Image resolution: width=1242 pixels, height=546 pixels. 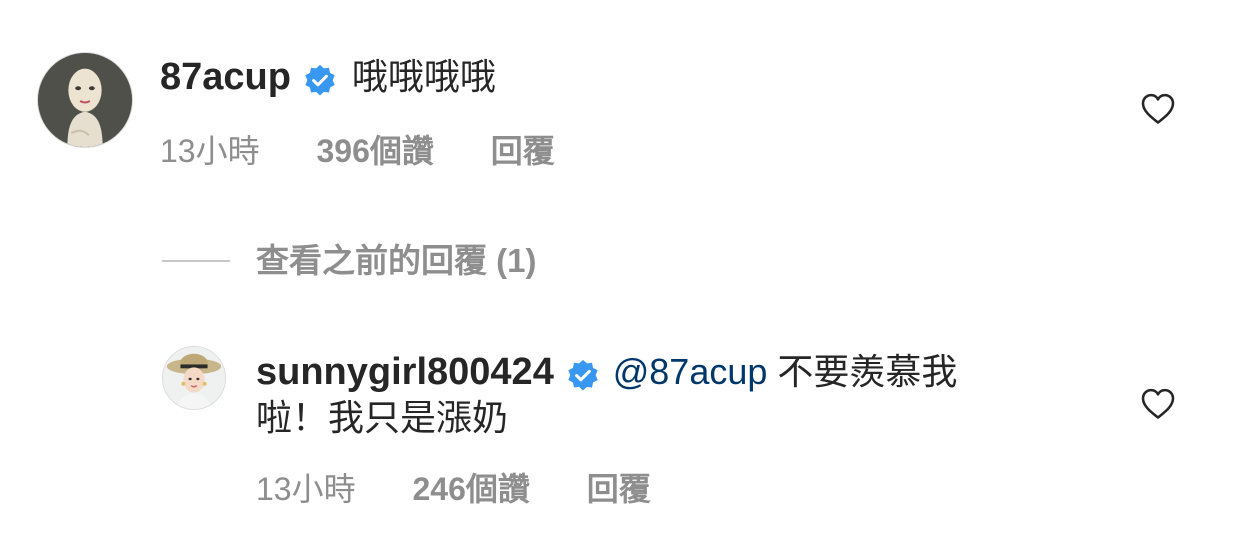 I want to click on comment-header: 87acup 哦哦哦哦, so click(x=328, y=77).